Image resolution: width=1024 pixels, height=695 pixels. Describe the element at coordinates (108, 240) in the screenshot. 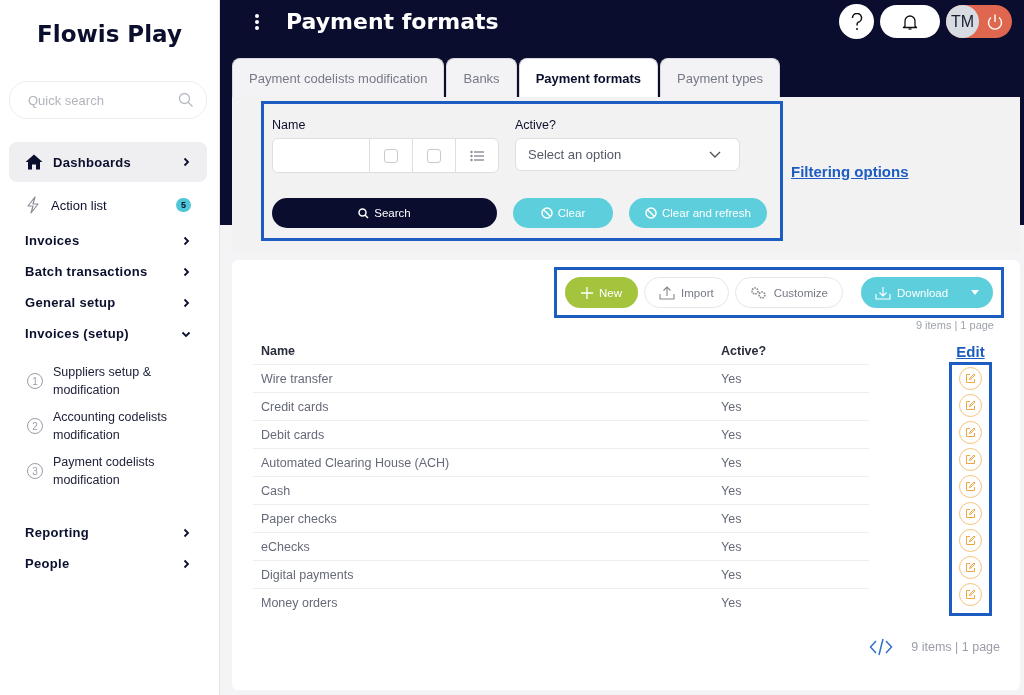

I see `nav-item: Invoices` at that location.